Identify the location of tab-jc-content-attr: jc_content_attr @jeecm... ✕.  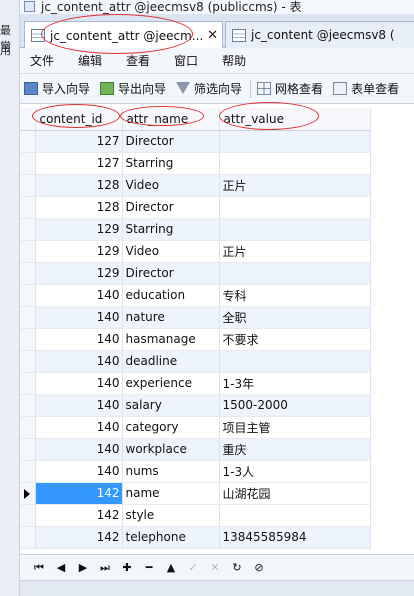
(123, 35).